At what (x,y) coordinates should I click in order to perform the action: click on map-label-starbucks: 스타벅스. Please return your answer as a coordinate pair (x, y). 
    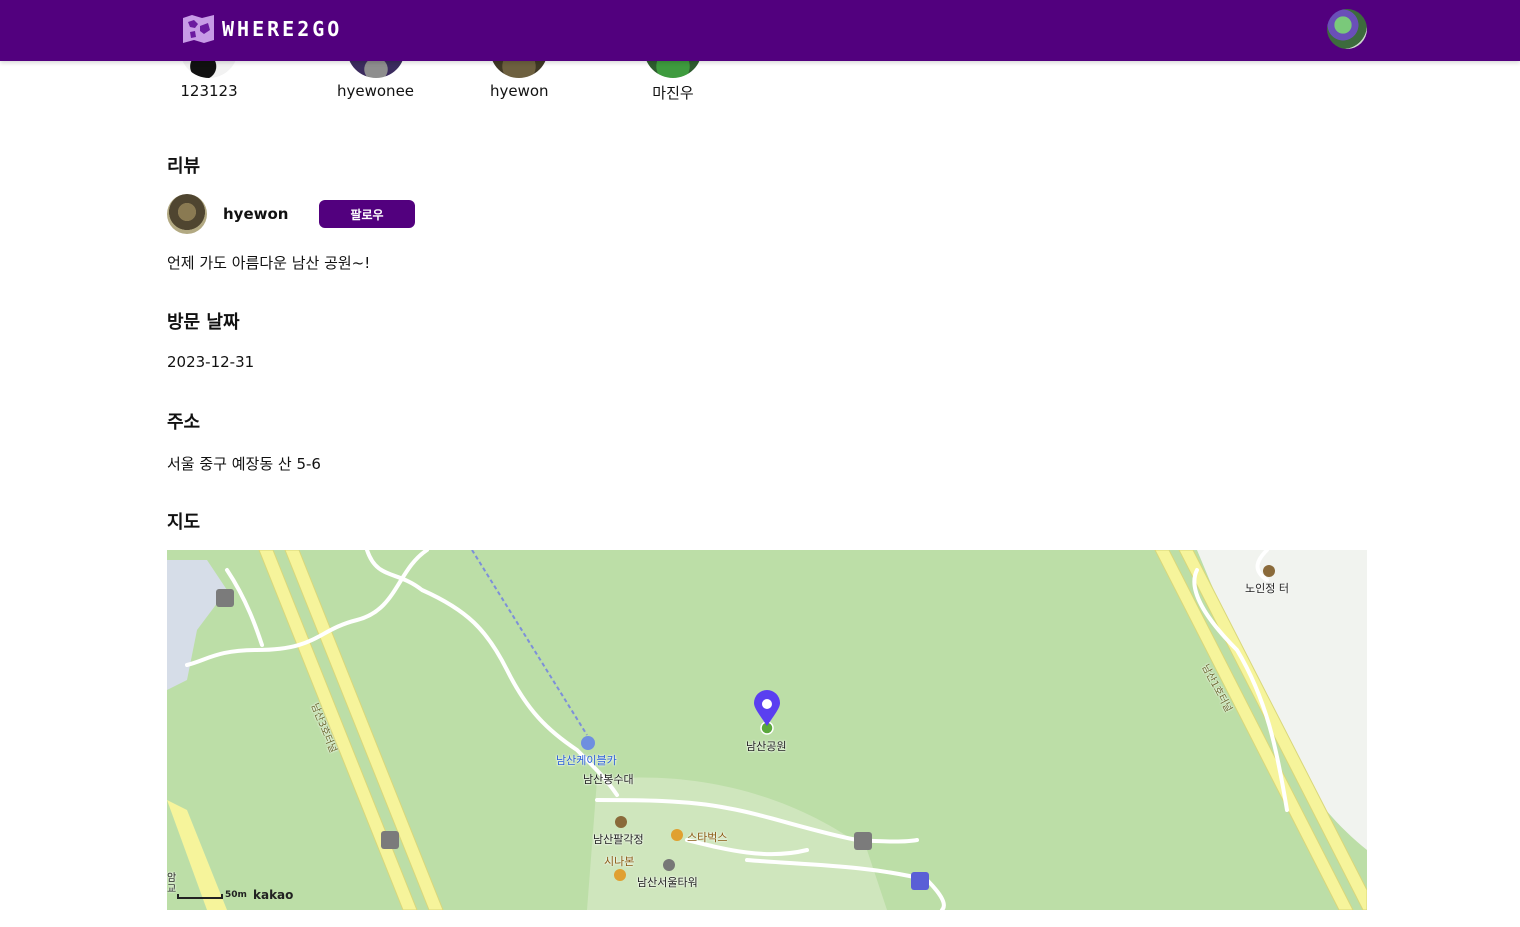
    Looking at the image, I should click on (707, 837).